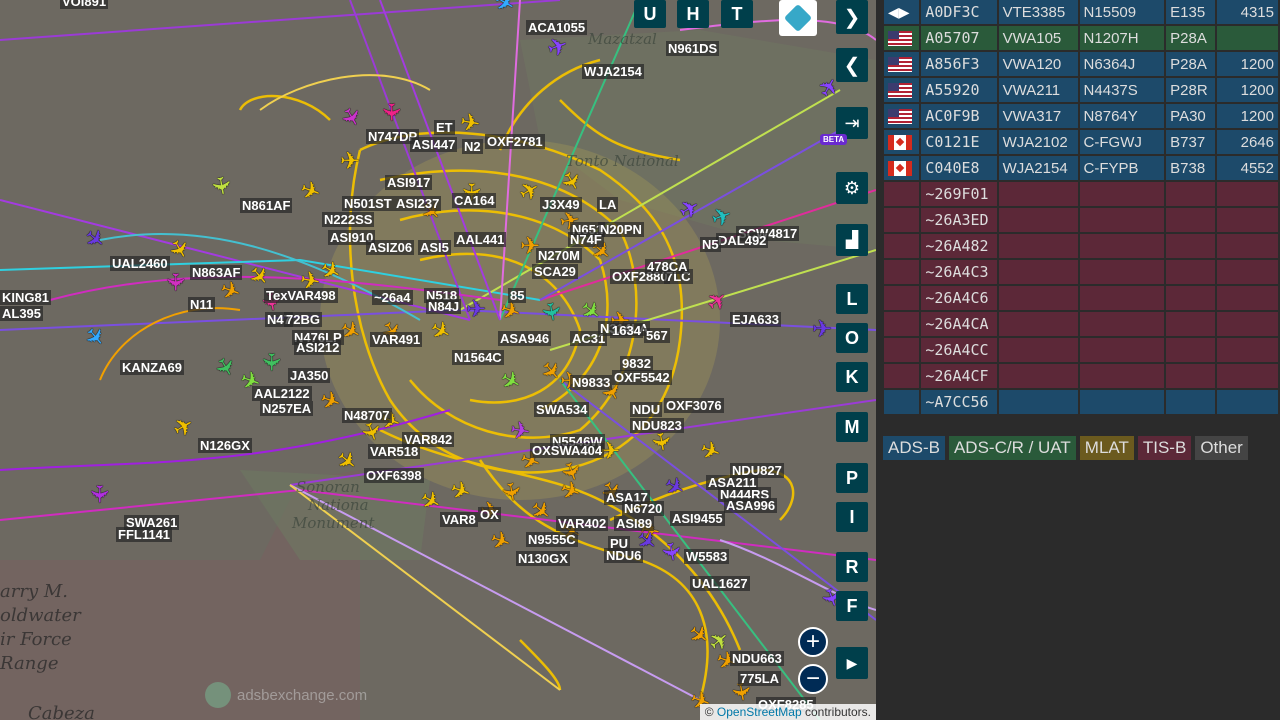  What do you see at coordinates (613, 71) in the screenshot?
I see `aircraft-label: WJA2154` at bounding box center [613, 71].